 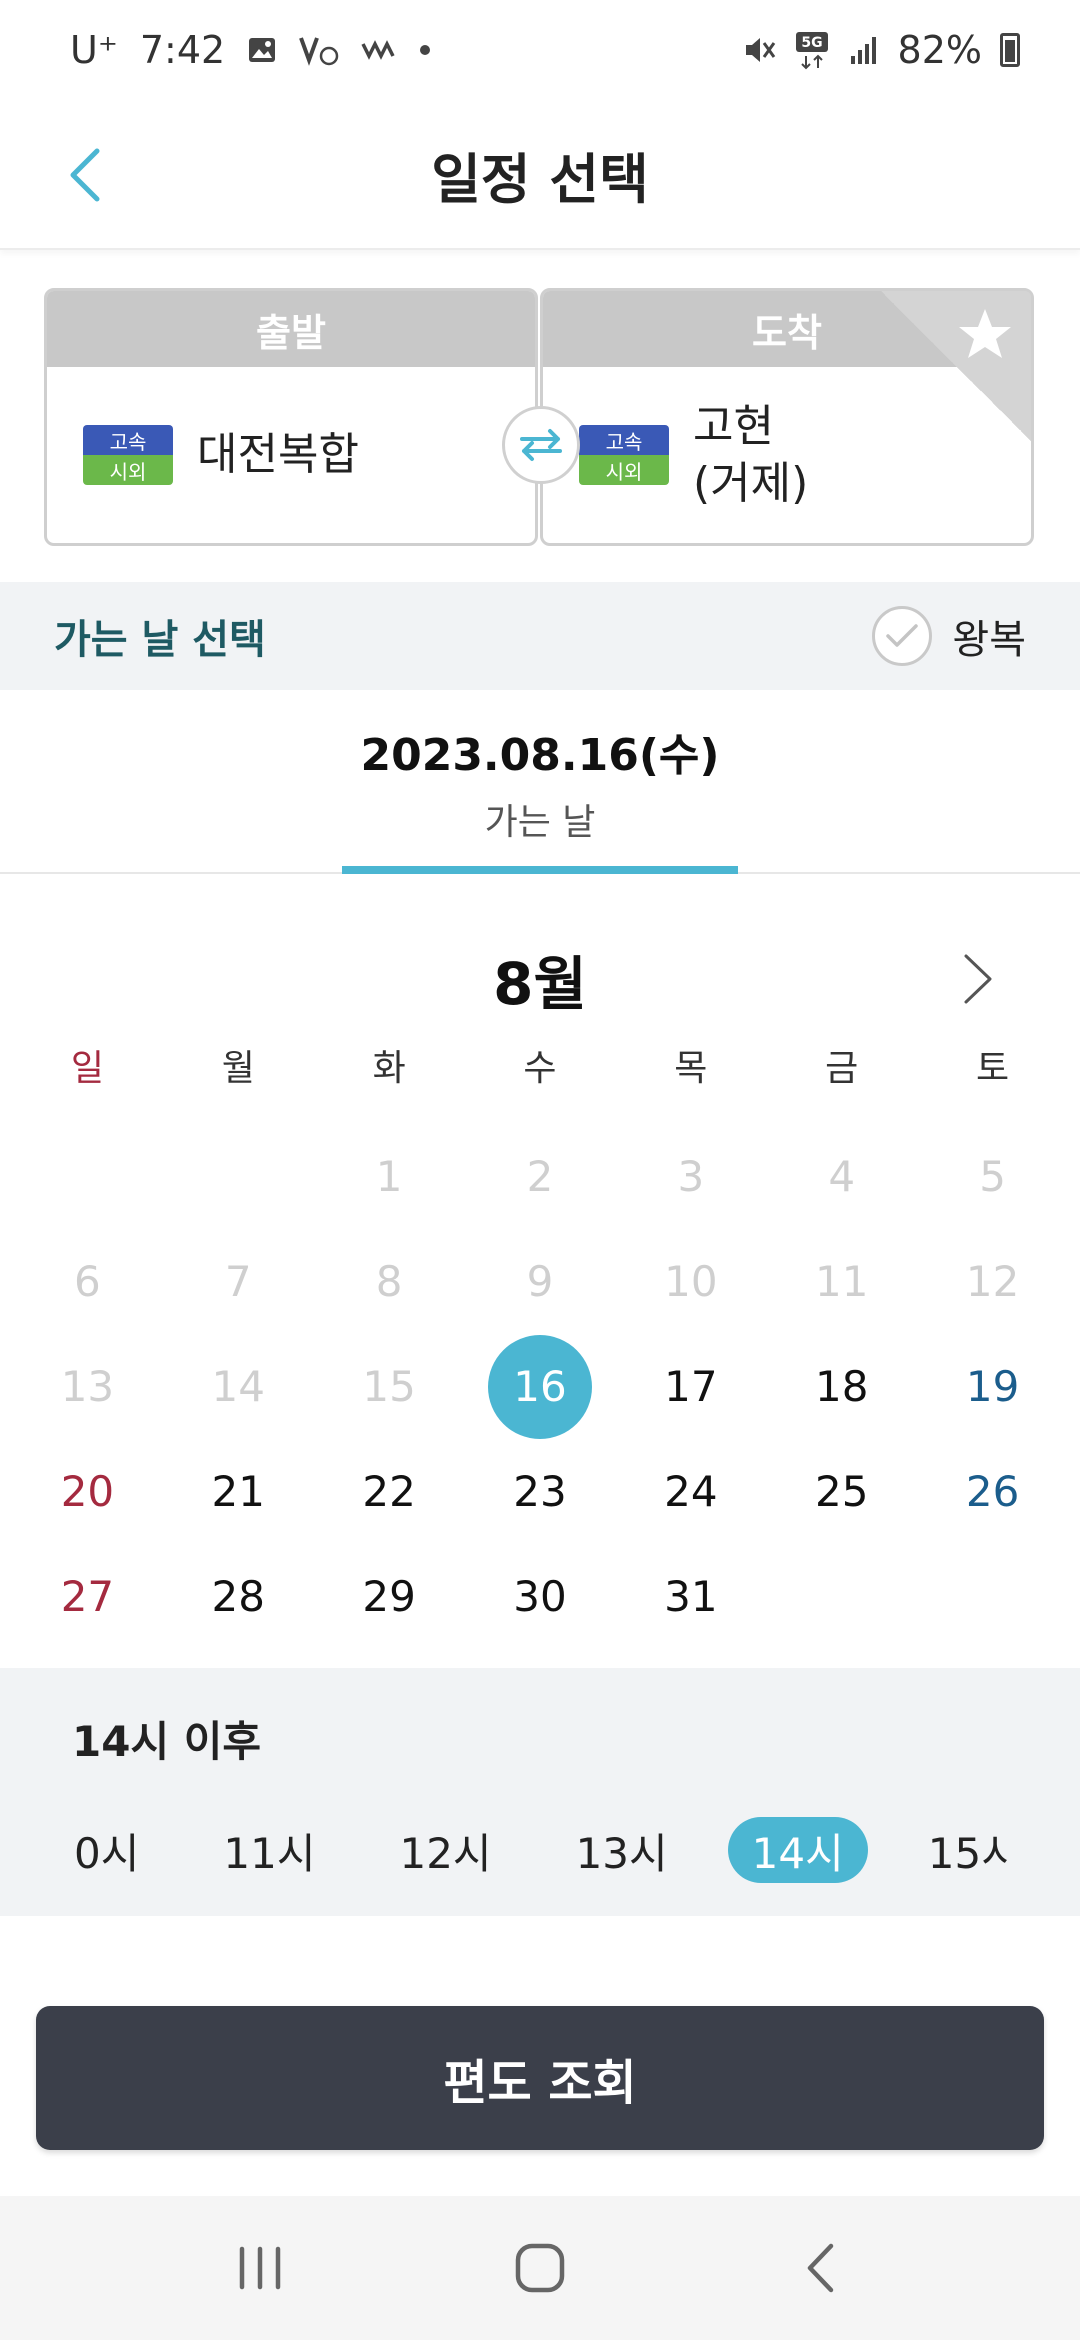 What do you see at coordinates (87, 1491) in the screenshot?
I see `calendar-day: 20` at bounding box center [87, 1491].